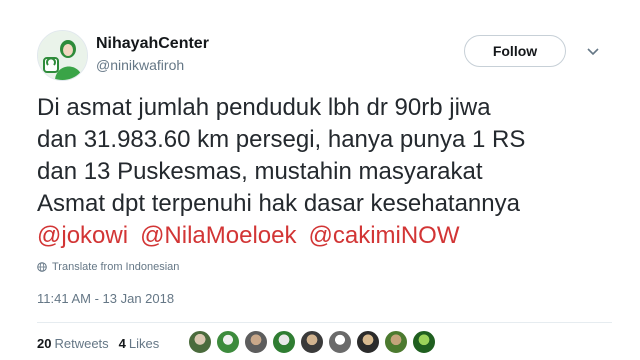  I want to click on tweet-text-line: dan 13 Puskesmas, mustahin masyarakat, so click(260, 171).